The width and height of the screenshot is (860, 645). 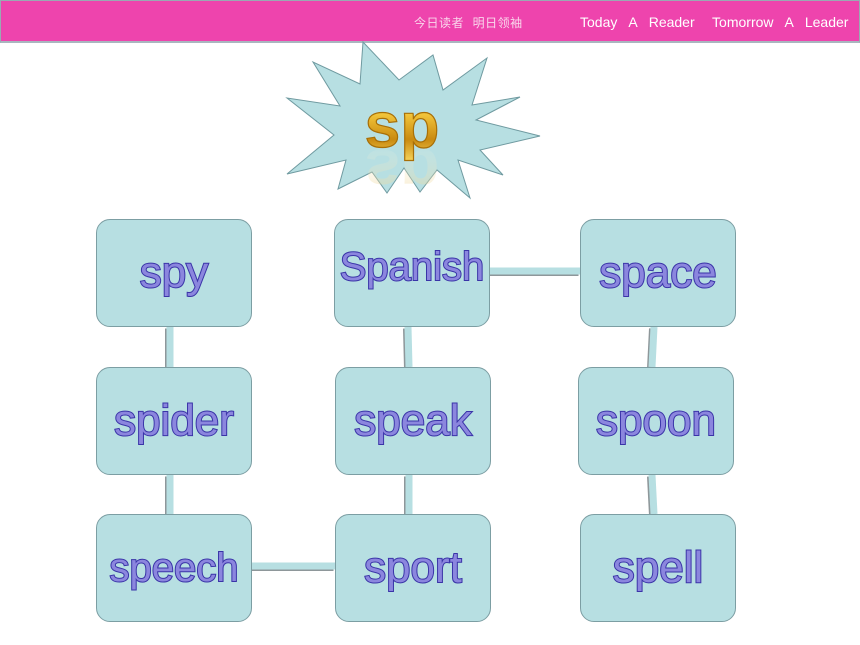 I want to click on word-box-spy: spy, so click(x=174, y=273).